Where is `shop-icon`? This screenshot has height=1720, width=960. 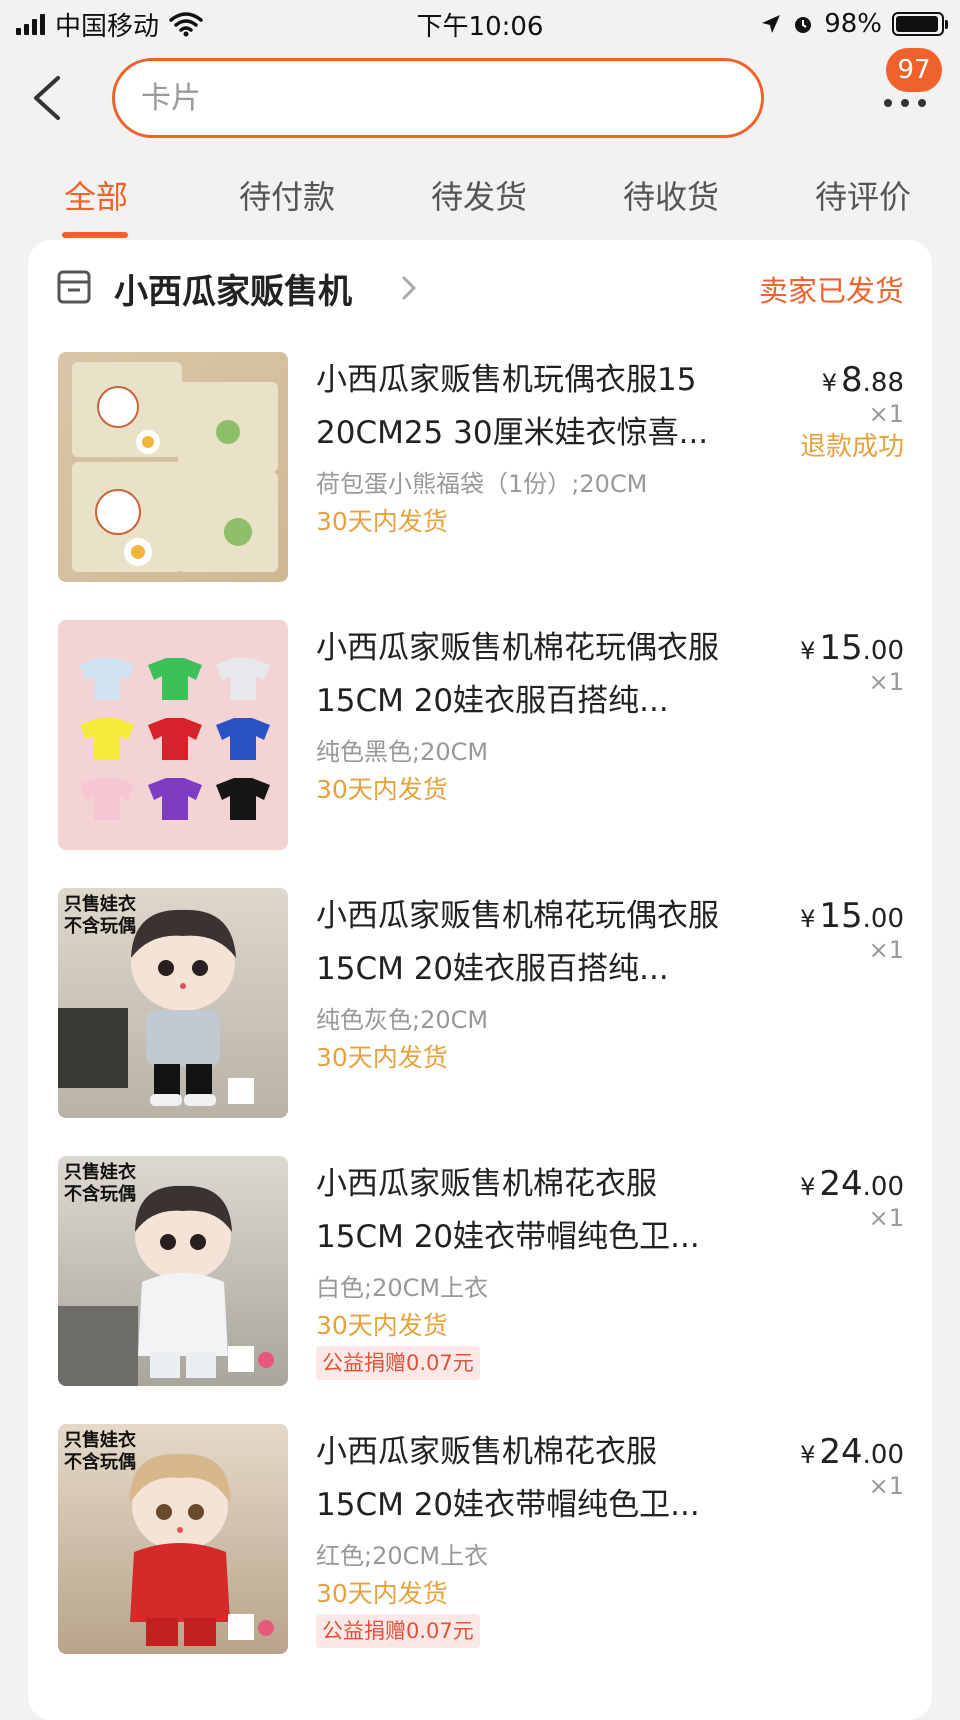 shop-icon is located at coordinates (74, 287).